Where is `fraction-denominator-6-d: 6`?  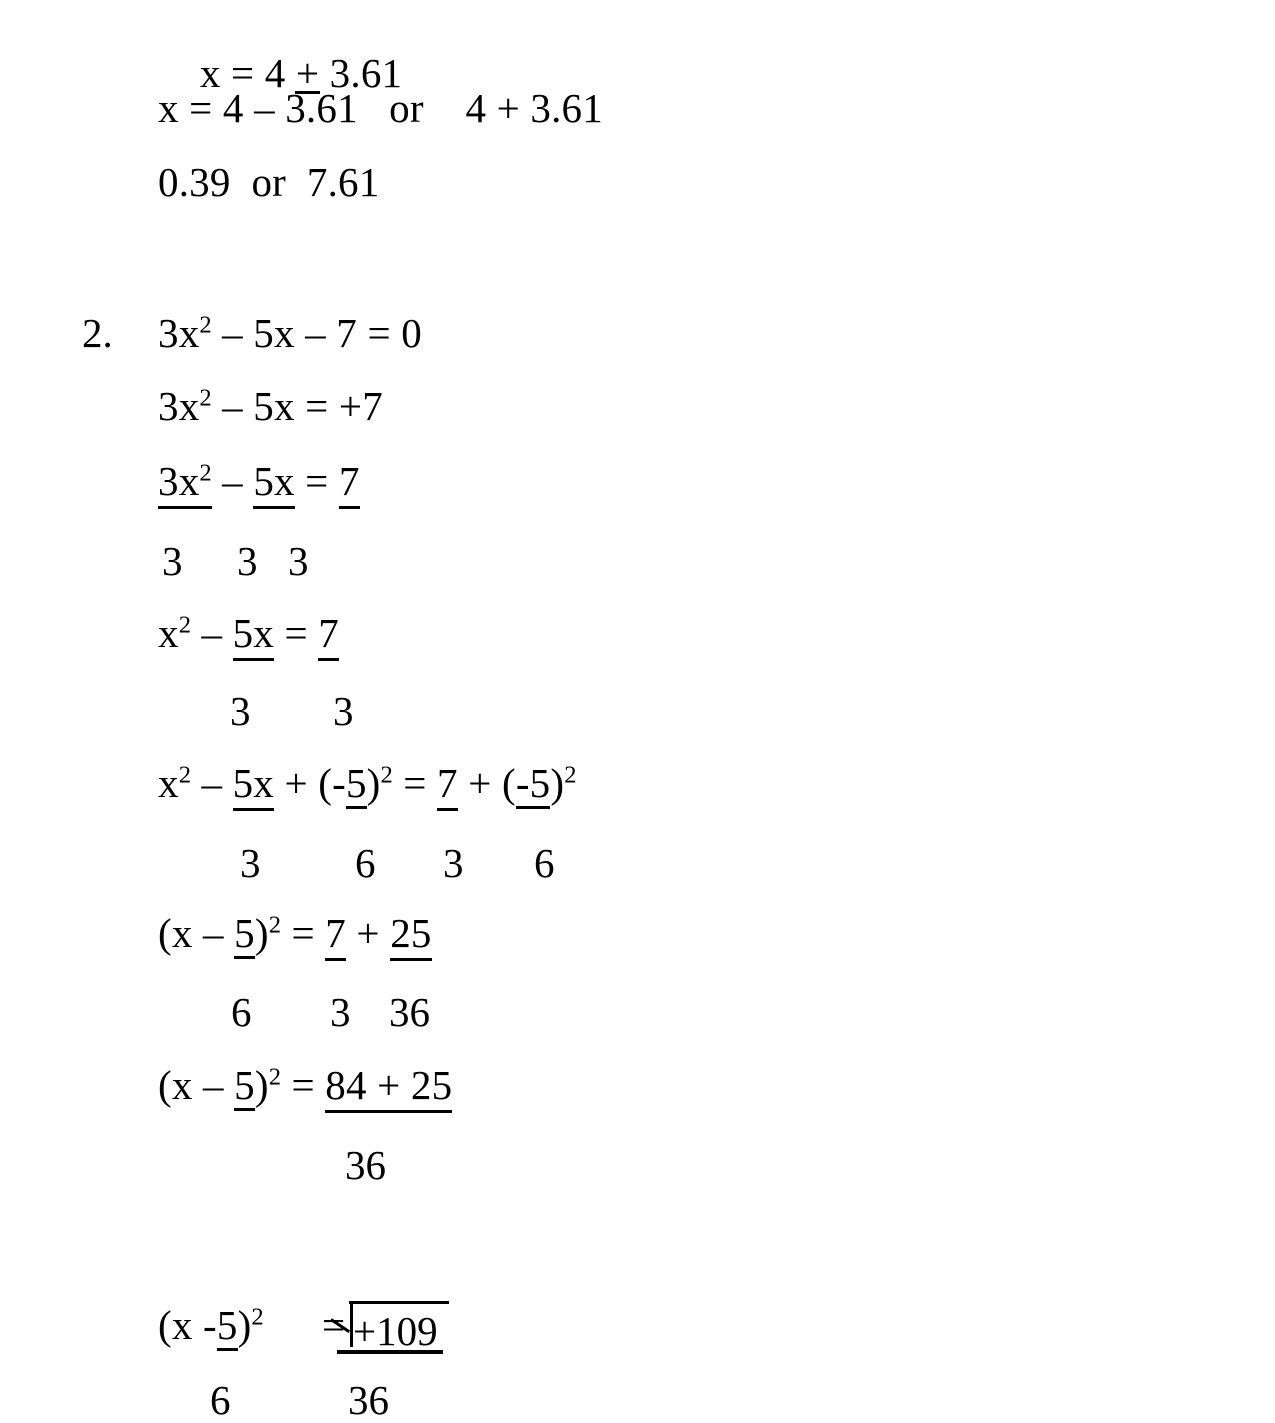 fraction-denominator-6-d: 6 is located at coordinates (220, 1400).